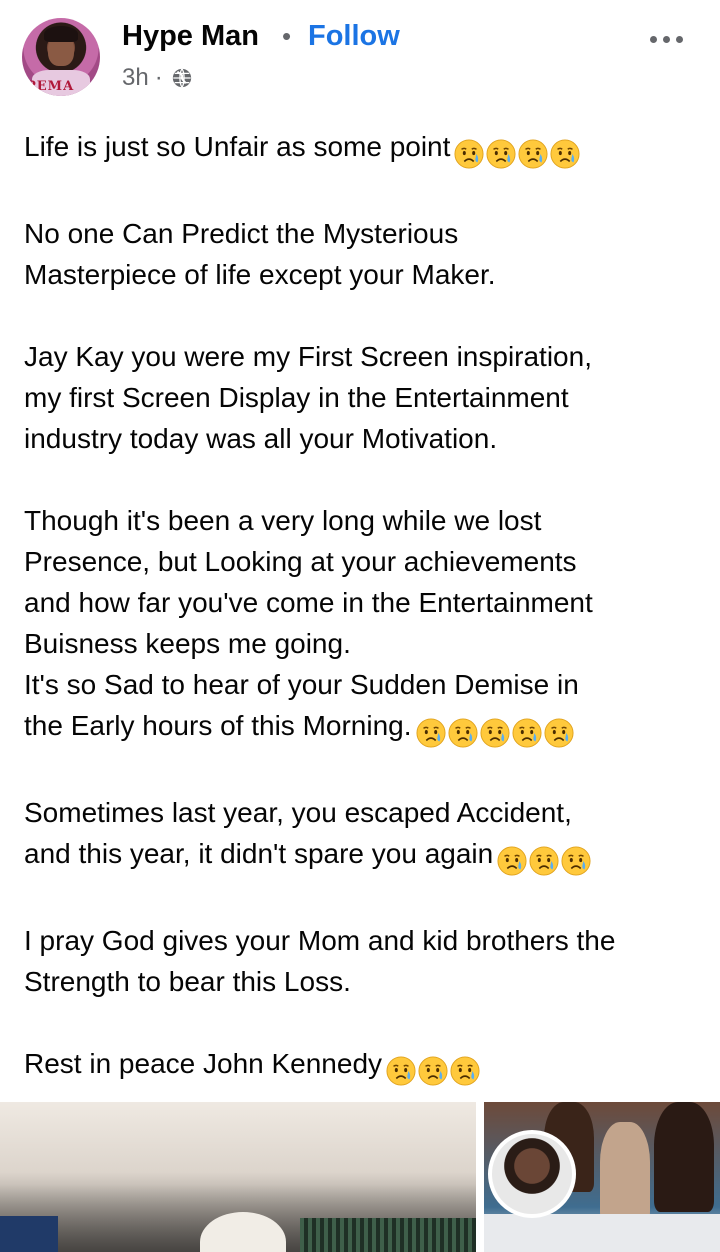  Describe the element at coordinates (261, 438) in the screenshot. I see `text-line: industry today was all your Motivation.` at that location.